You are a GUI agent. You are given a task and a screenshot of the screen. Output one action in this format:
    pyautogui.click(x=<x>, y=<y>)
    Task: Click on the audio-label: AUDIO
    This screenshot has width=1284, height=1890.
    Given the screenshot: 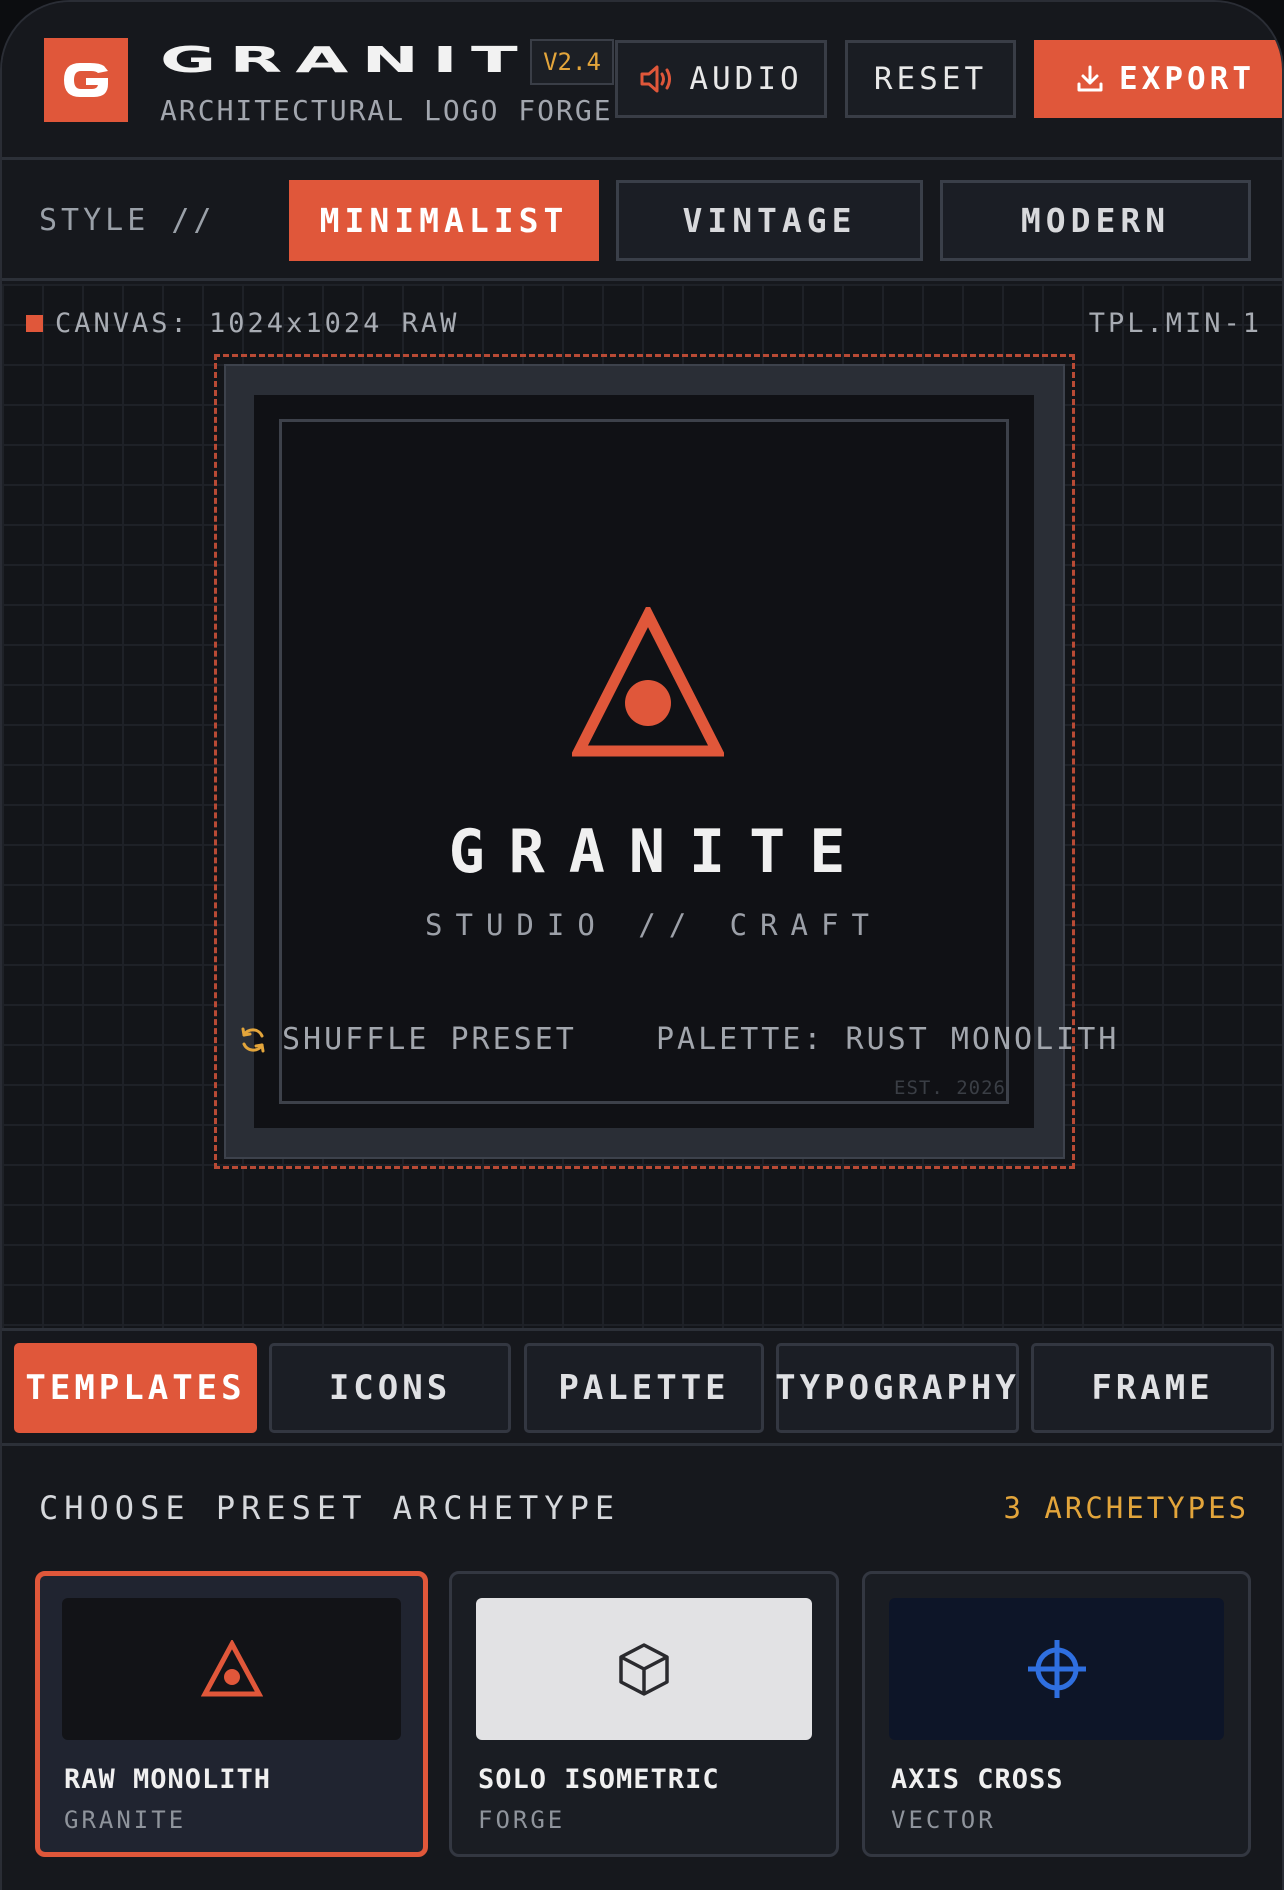 What is the action you would take?
    pyautogui.click(x=746, y=79)
    